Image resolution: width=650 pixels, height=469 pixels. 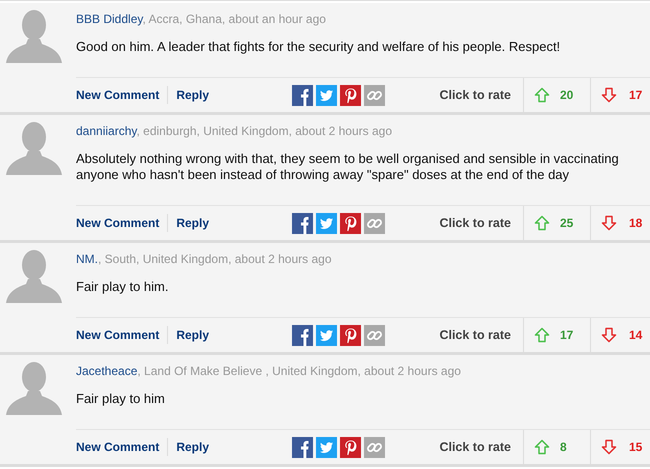 I want to click on down-vote-count: 17, so click(x=635, y=95).